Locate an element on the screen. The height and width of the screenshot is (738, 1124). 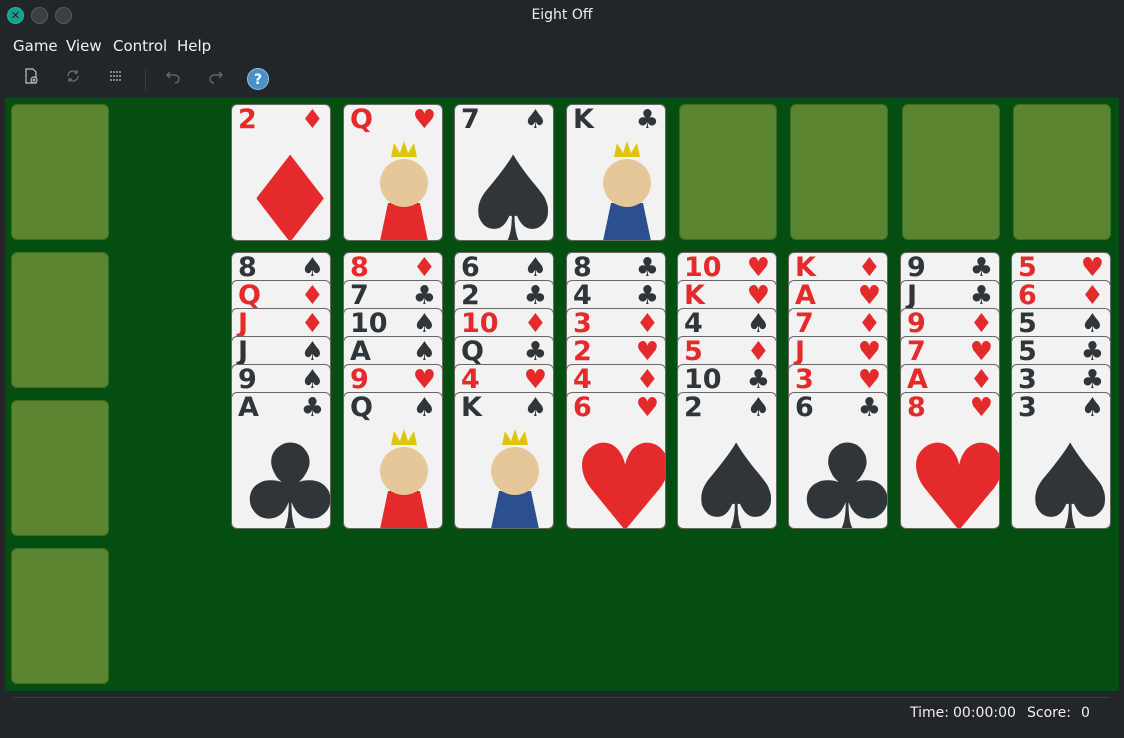
restart-icon is located at coordinates (73, 79).